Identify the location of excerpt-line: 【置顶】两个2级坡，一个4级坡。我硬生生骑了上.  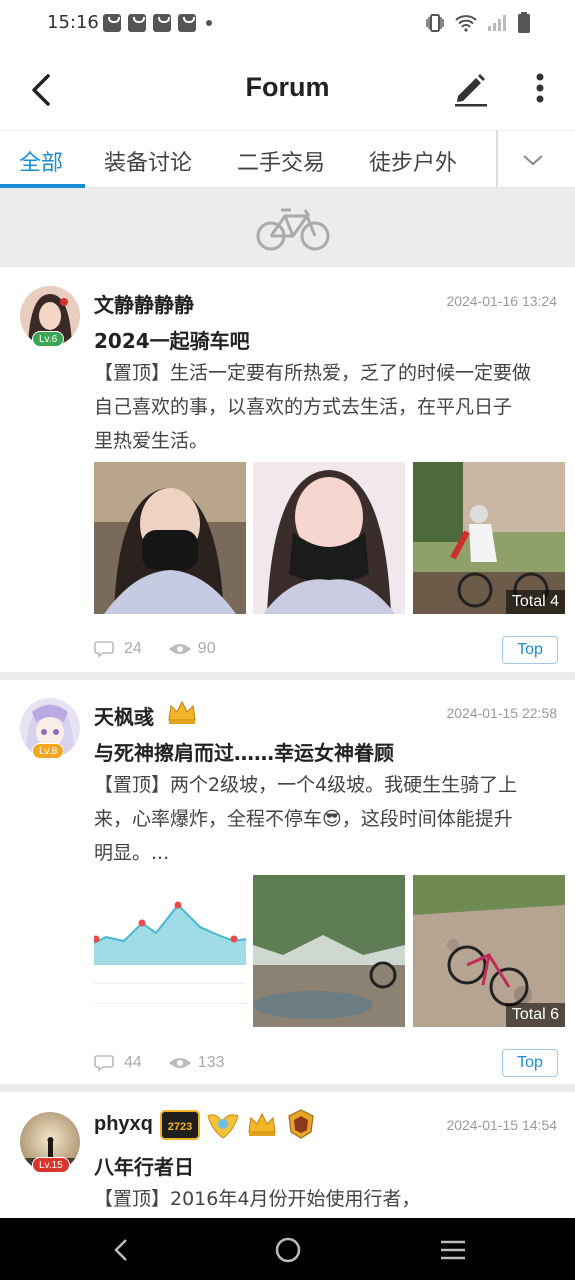
(306, 785).